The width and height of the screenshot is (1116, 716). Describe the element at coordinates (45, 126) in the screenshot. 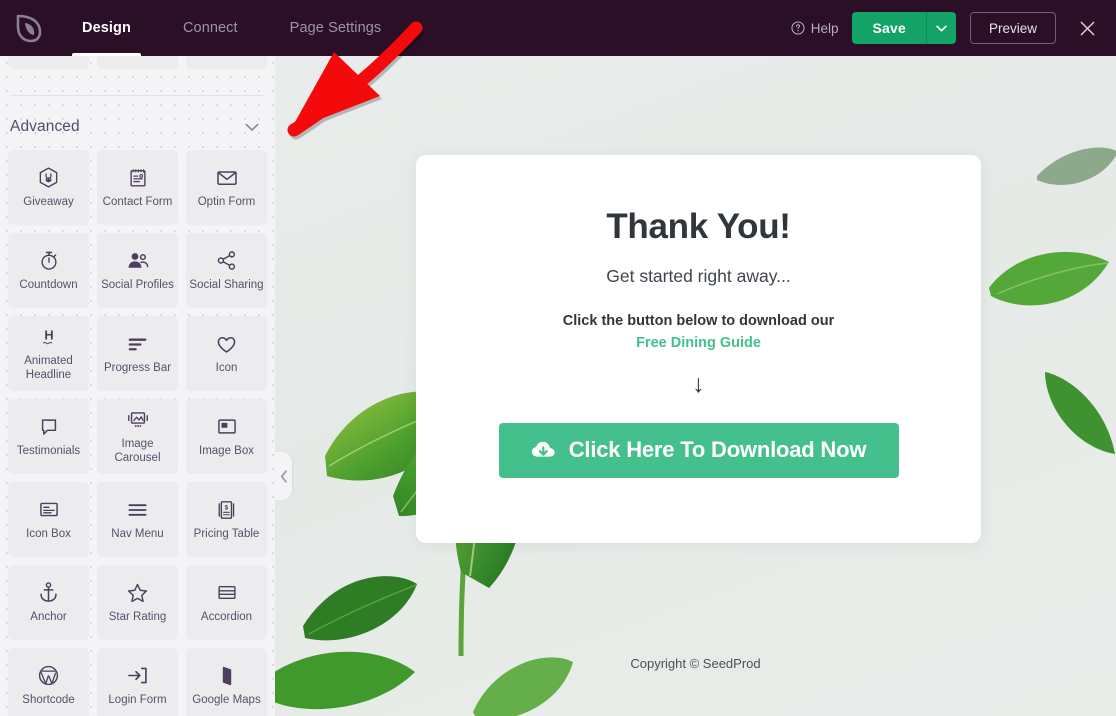

I see `advanced-section-title: Advanced` at that location.